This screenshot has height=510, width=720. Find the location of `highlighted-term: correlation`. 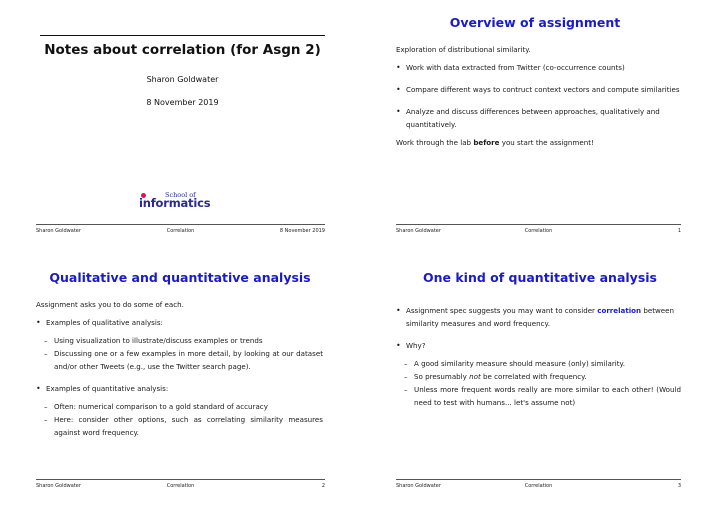

highlighted-term: correlation is located at coordinates (619, 310).